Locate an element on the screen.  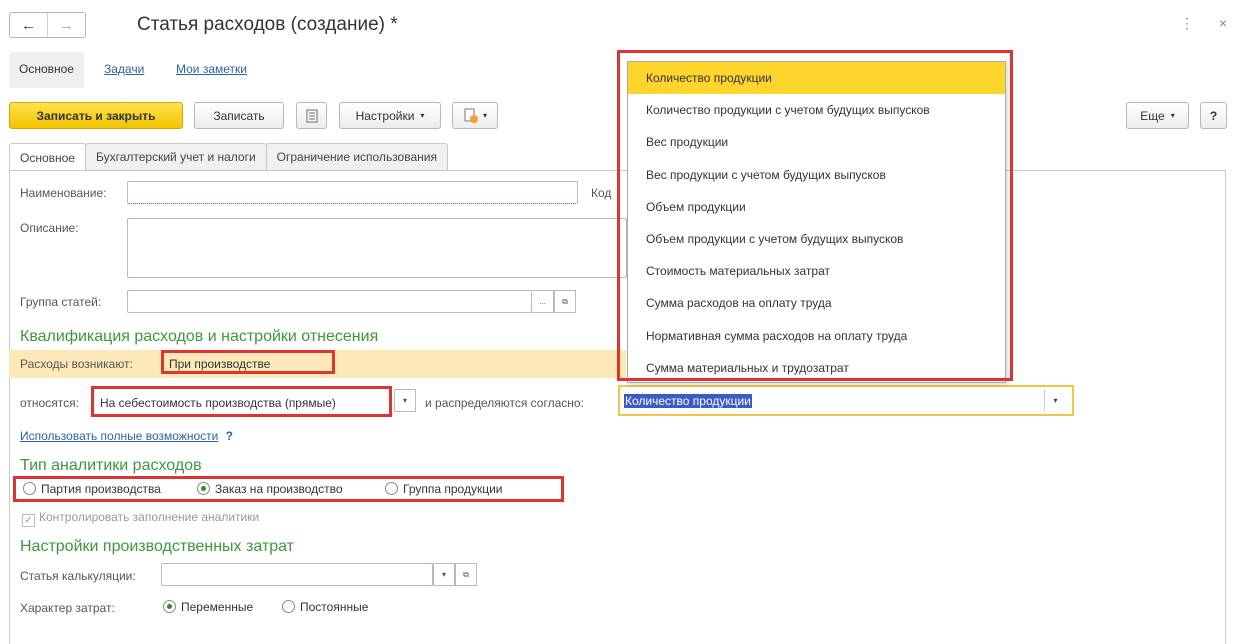
relate-label: относятся: is located at coordinates (49, 403).